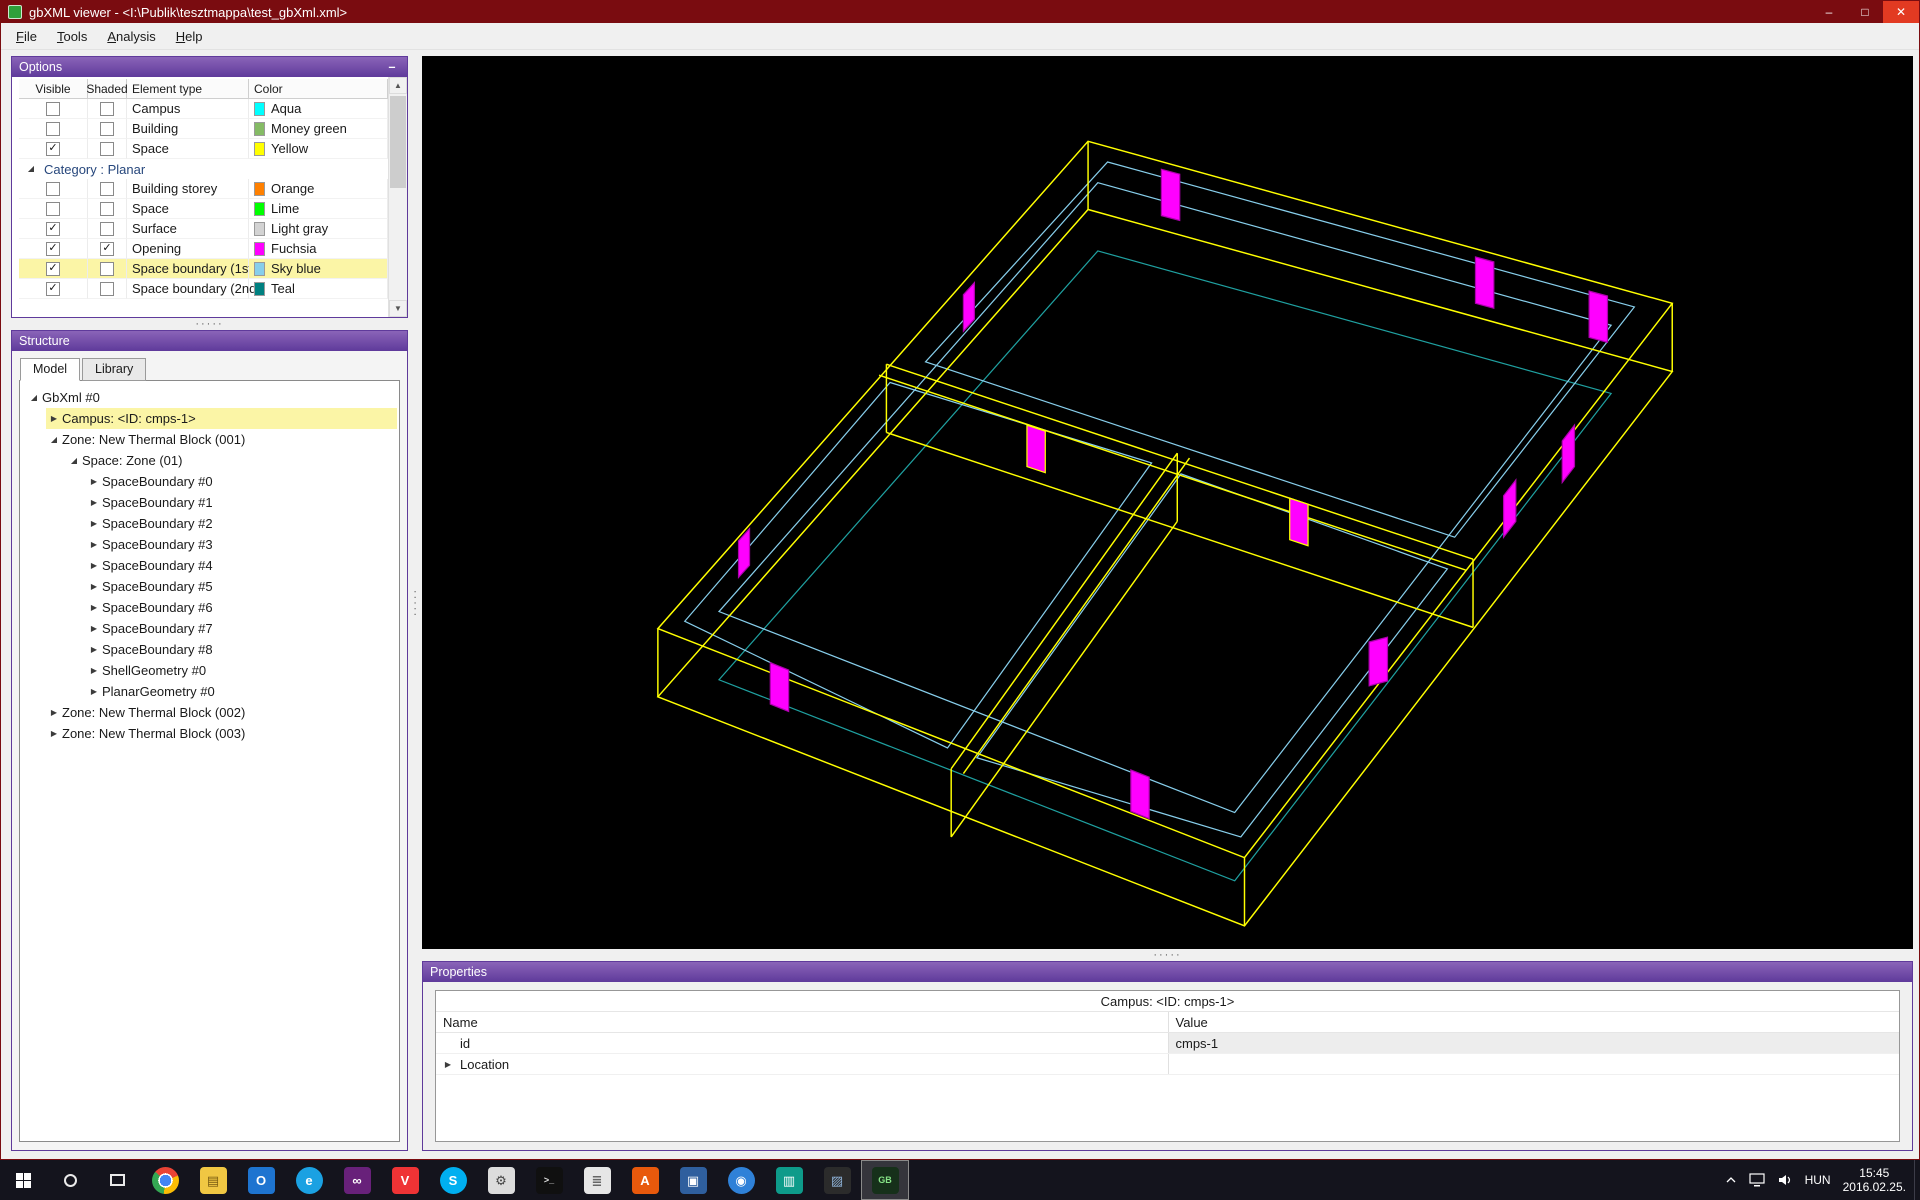 The width and height of the screenshot is (1920, 1200). I want to click on menu-item-tools: Tools, so click(72, 36).